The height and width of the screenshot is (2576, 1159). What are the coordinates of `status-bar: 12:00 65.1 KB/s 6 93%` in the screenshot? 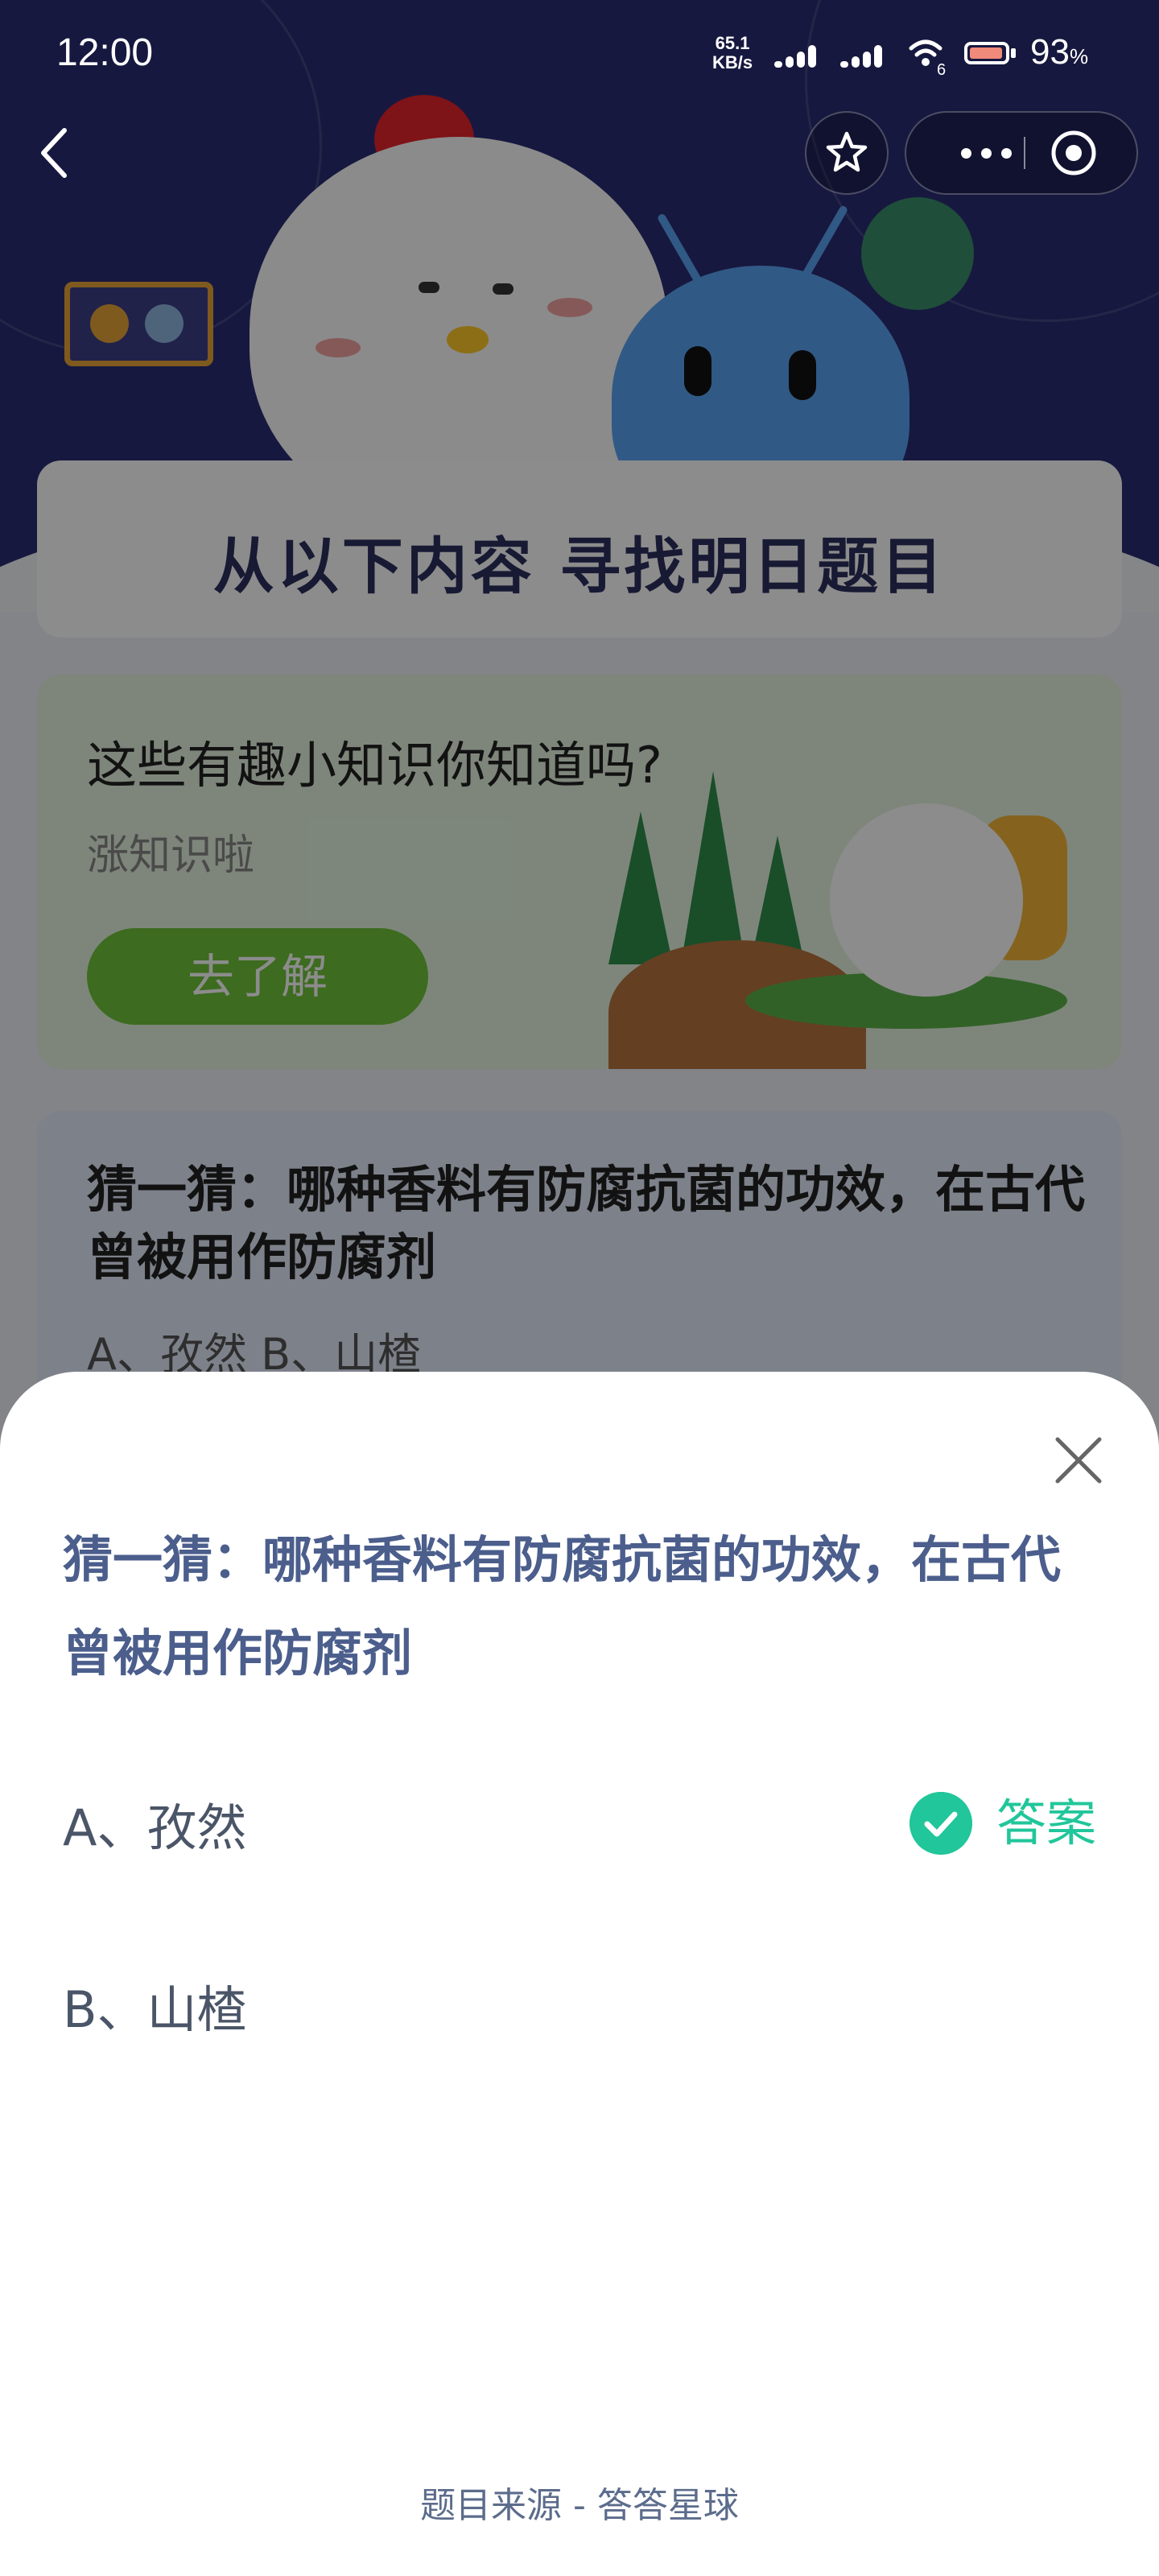 It's located at (579, 53).